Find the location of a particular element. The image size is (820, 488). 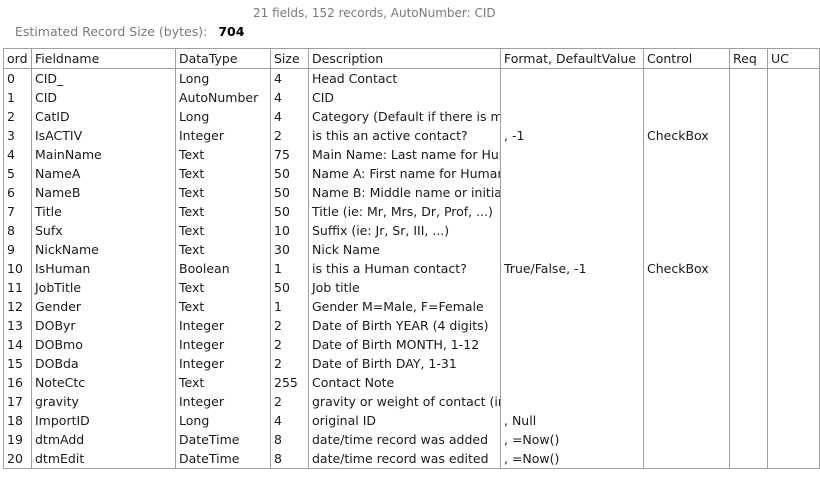

cell-ord: 16 is located at coordinates (17, 382).